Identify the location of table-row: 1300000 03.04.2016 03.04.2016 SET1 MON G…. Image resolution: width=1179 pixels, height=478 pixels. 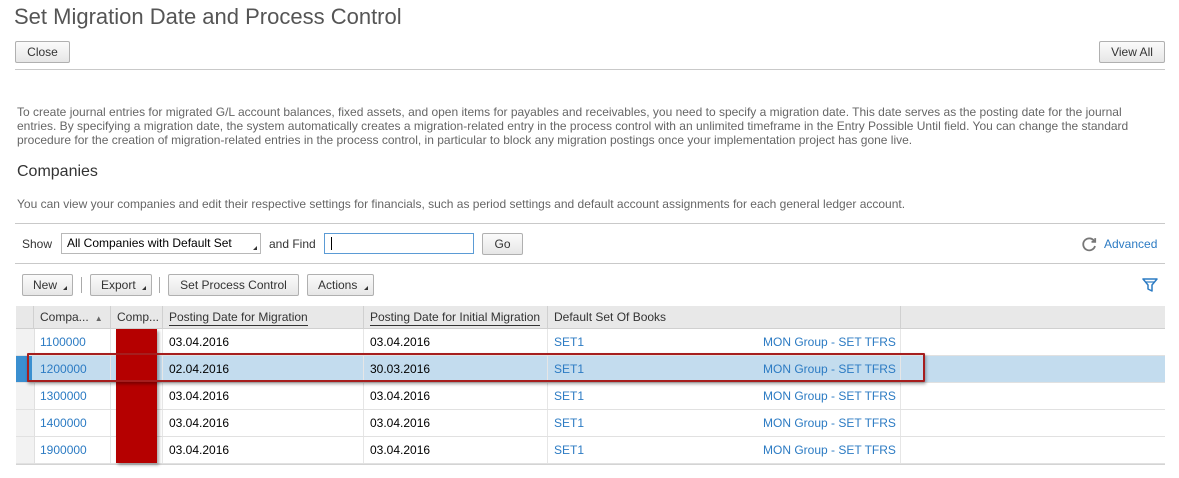
(590, 396).